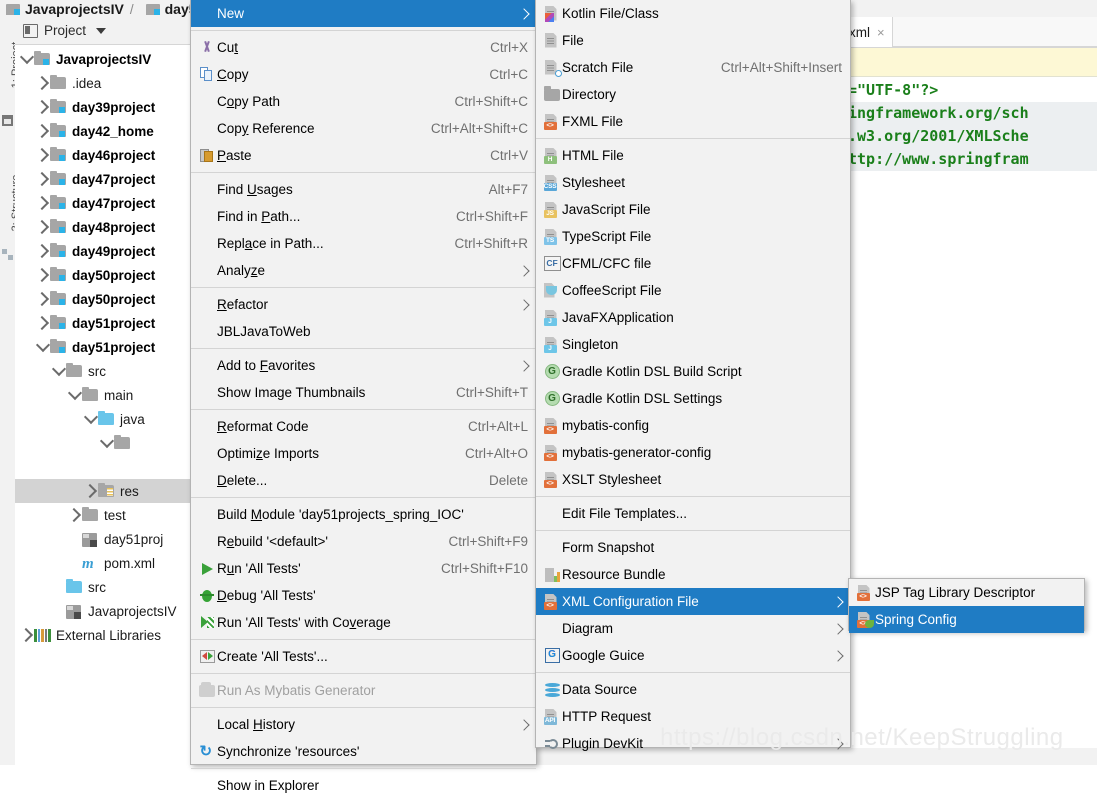  I want to click on menu-item-copy: Copy Ctrl+C, so click(363, 74).